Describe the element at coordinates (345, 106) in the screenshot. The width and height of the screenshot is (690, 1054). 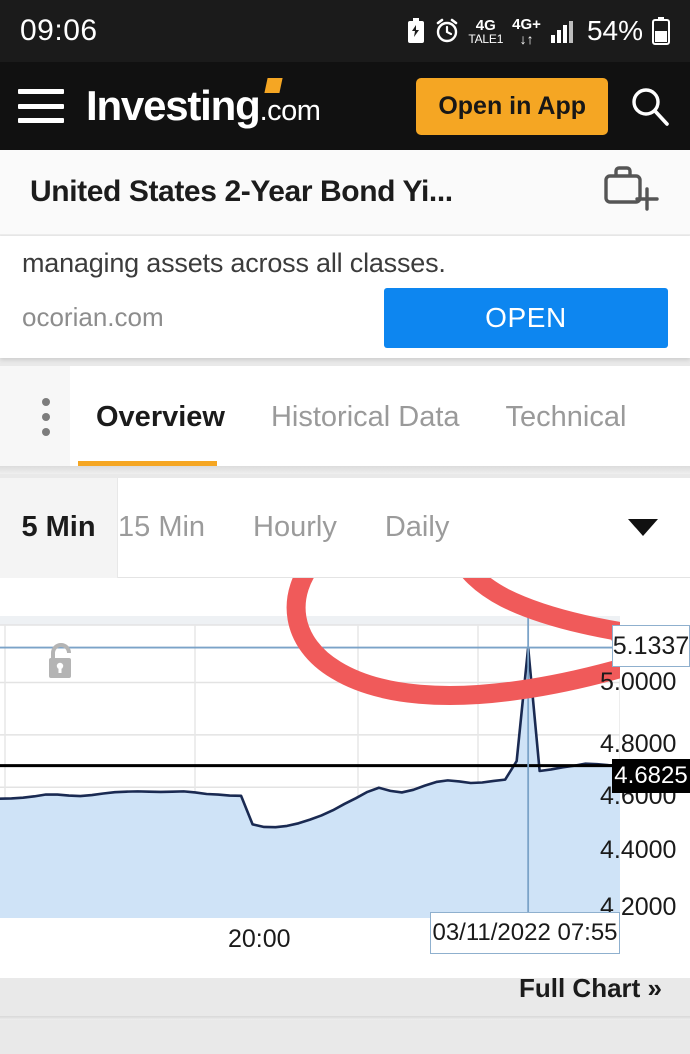
I see `app-header: Investing .com Open in App` at that location.